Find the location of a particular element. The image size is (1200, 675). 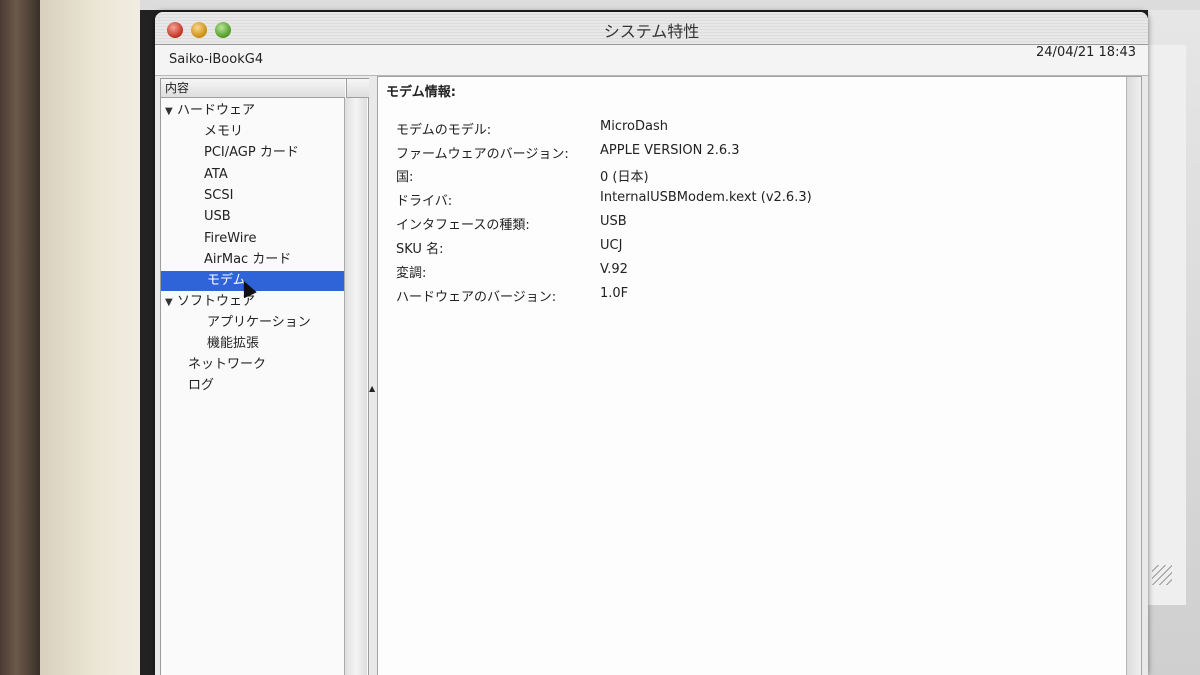

sidebar-item-label: PCI/AGP カード is located at coordinates (251, 152).